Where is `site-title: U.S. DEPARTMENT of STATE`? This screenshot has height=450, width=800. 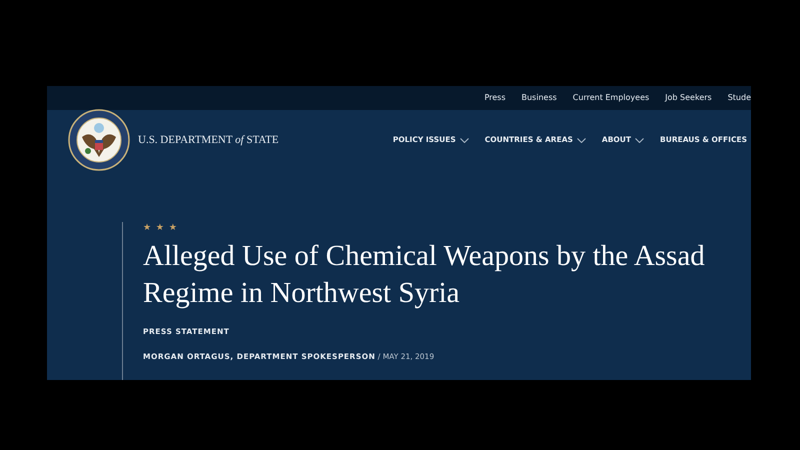
site-title: U.S. DEPARTMENT of STATE is located at coordinates (208, 140).